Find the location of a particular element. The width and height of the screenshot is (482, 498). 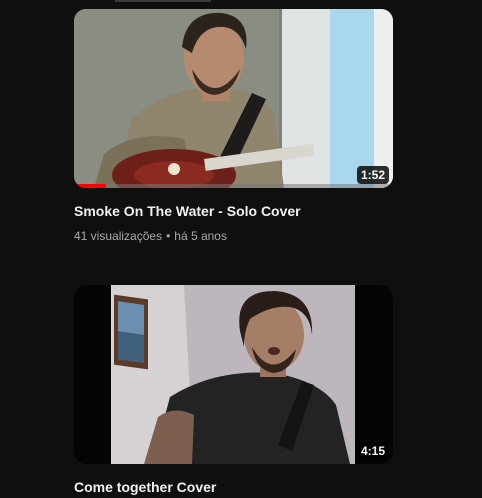

video-title: Smoke On The Water - Solo Cover is located at coordinates (233, 211).